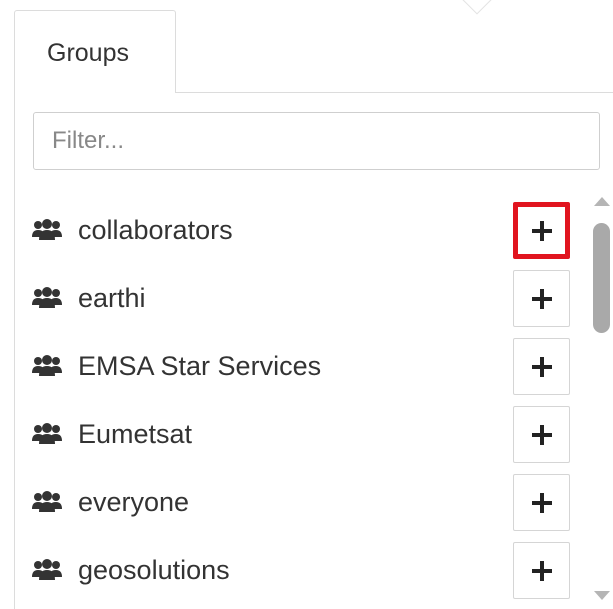 This screenshot has width=613, height=609. What do you see at coordinates (302, 433) in the screenshot?
I see `list-item: Eumetsat` at bounding box center [302, 433].